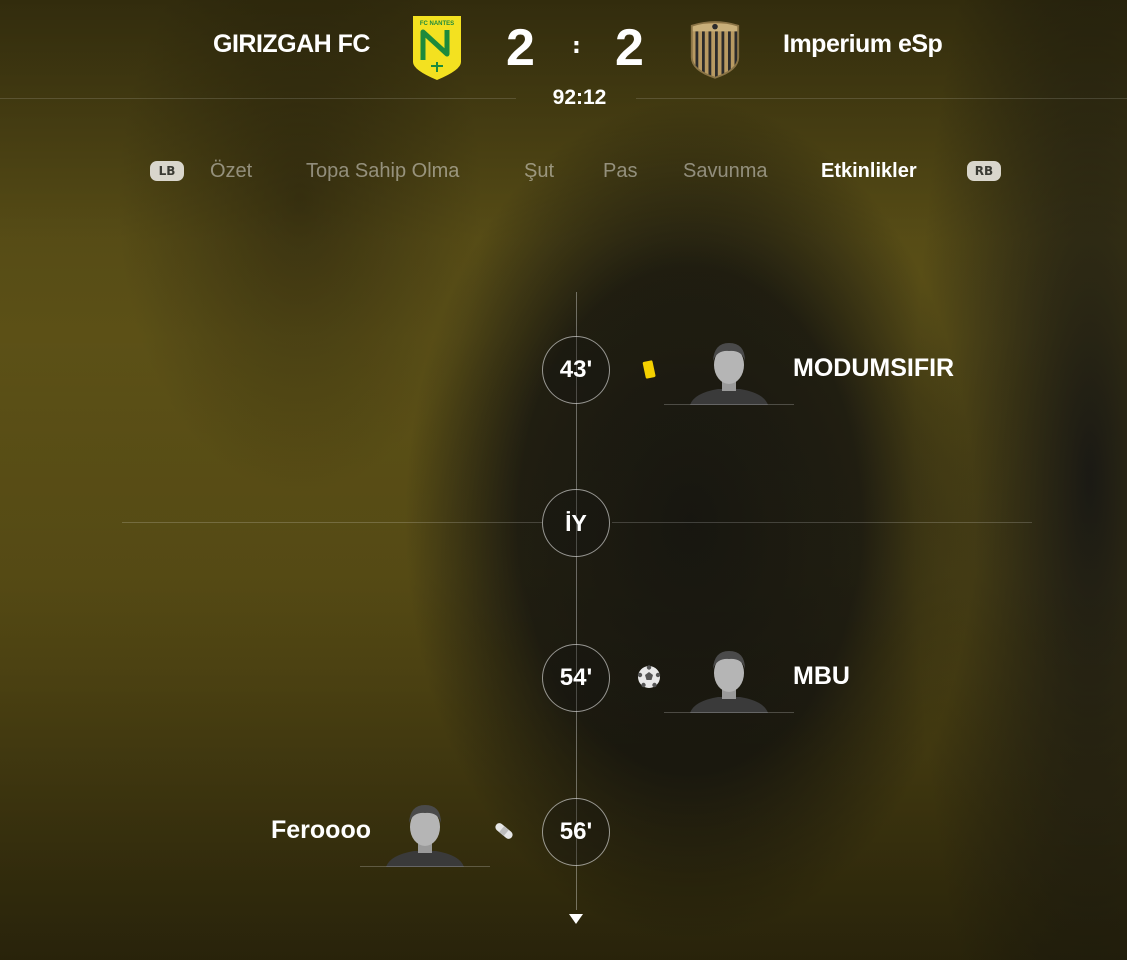 This screenshot has width=1127, height=960. I want to click on tab-ozet: Özet, so click(231, 171).